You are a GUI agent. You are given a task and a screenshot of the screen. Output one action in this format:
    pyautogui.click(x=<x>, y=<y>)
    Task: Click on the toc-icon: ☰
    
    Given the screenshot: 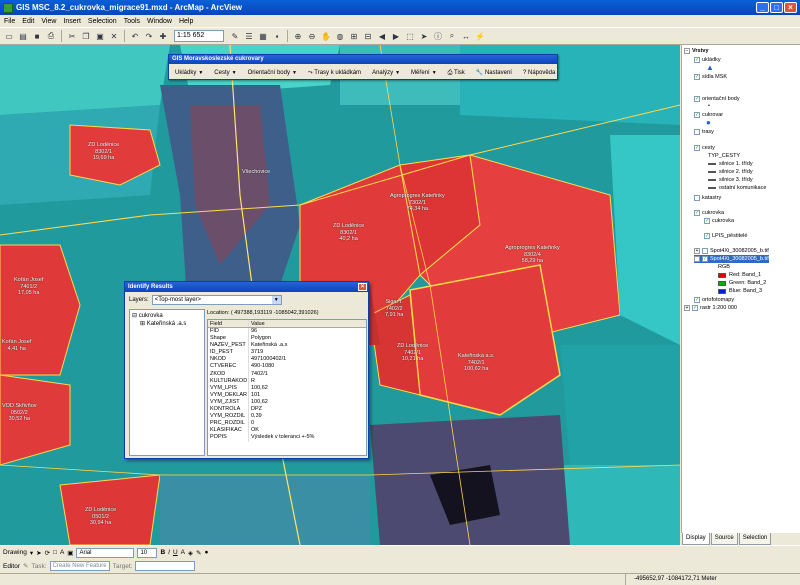 What is the action you would take?
    pyautogui.click(x=249, y=36)
    